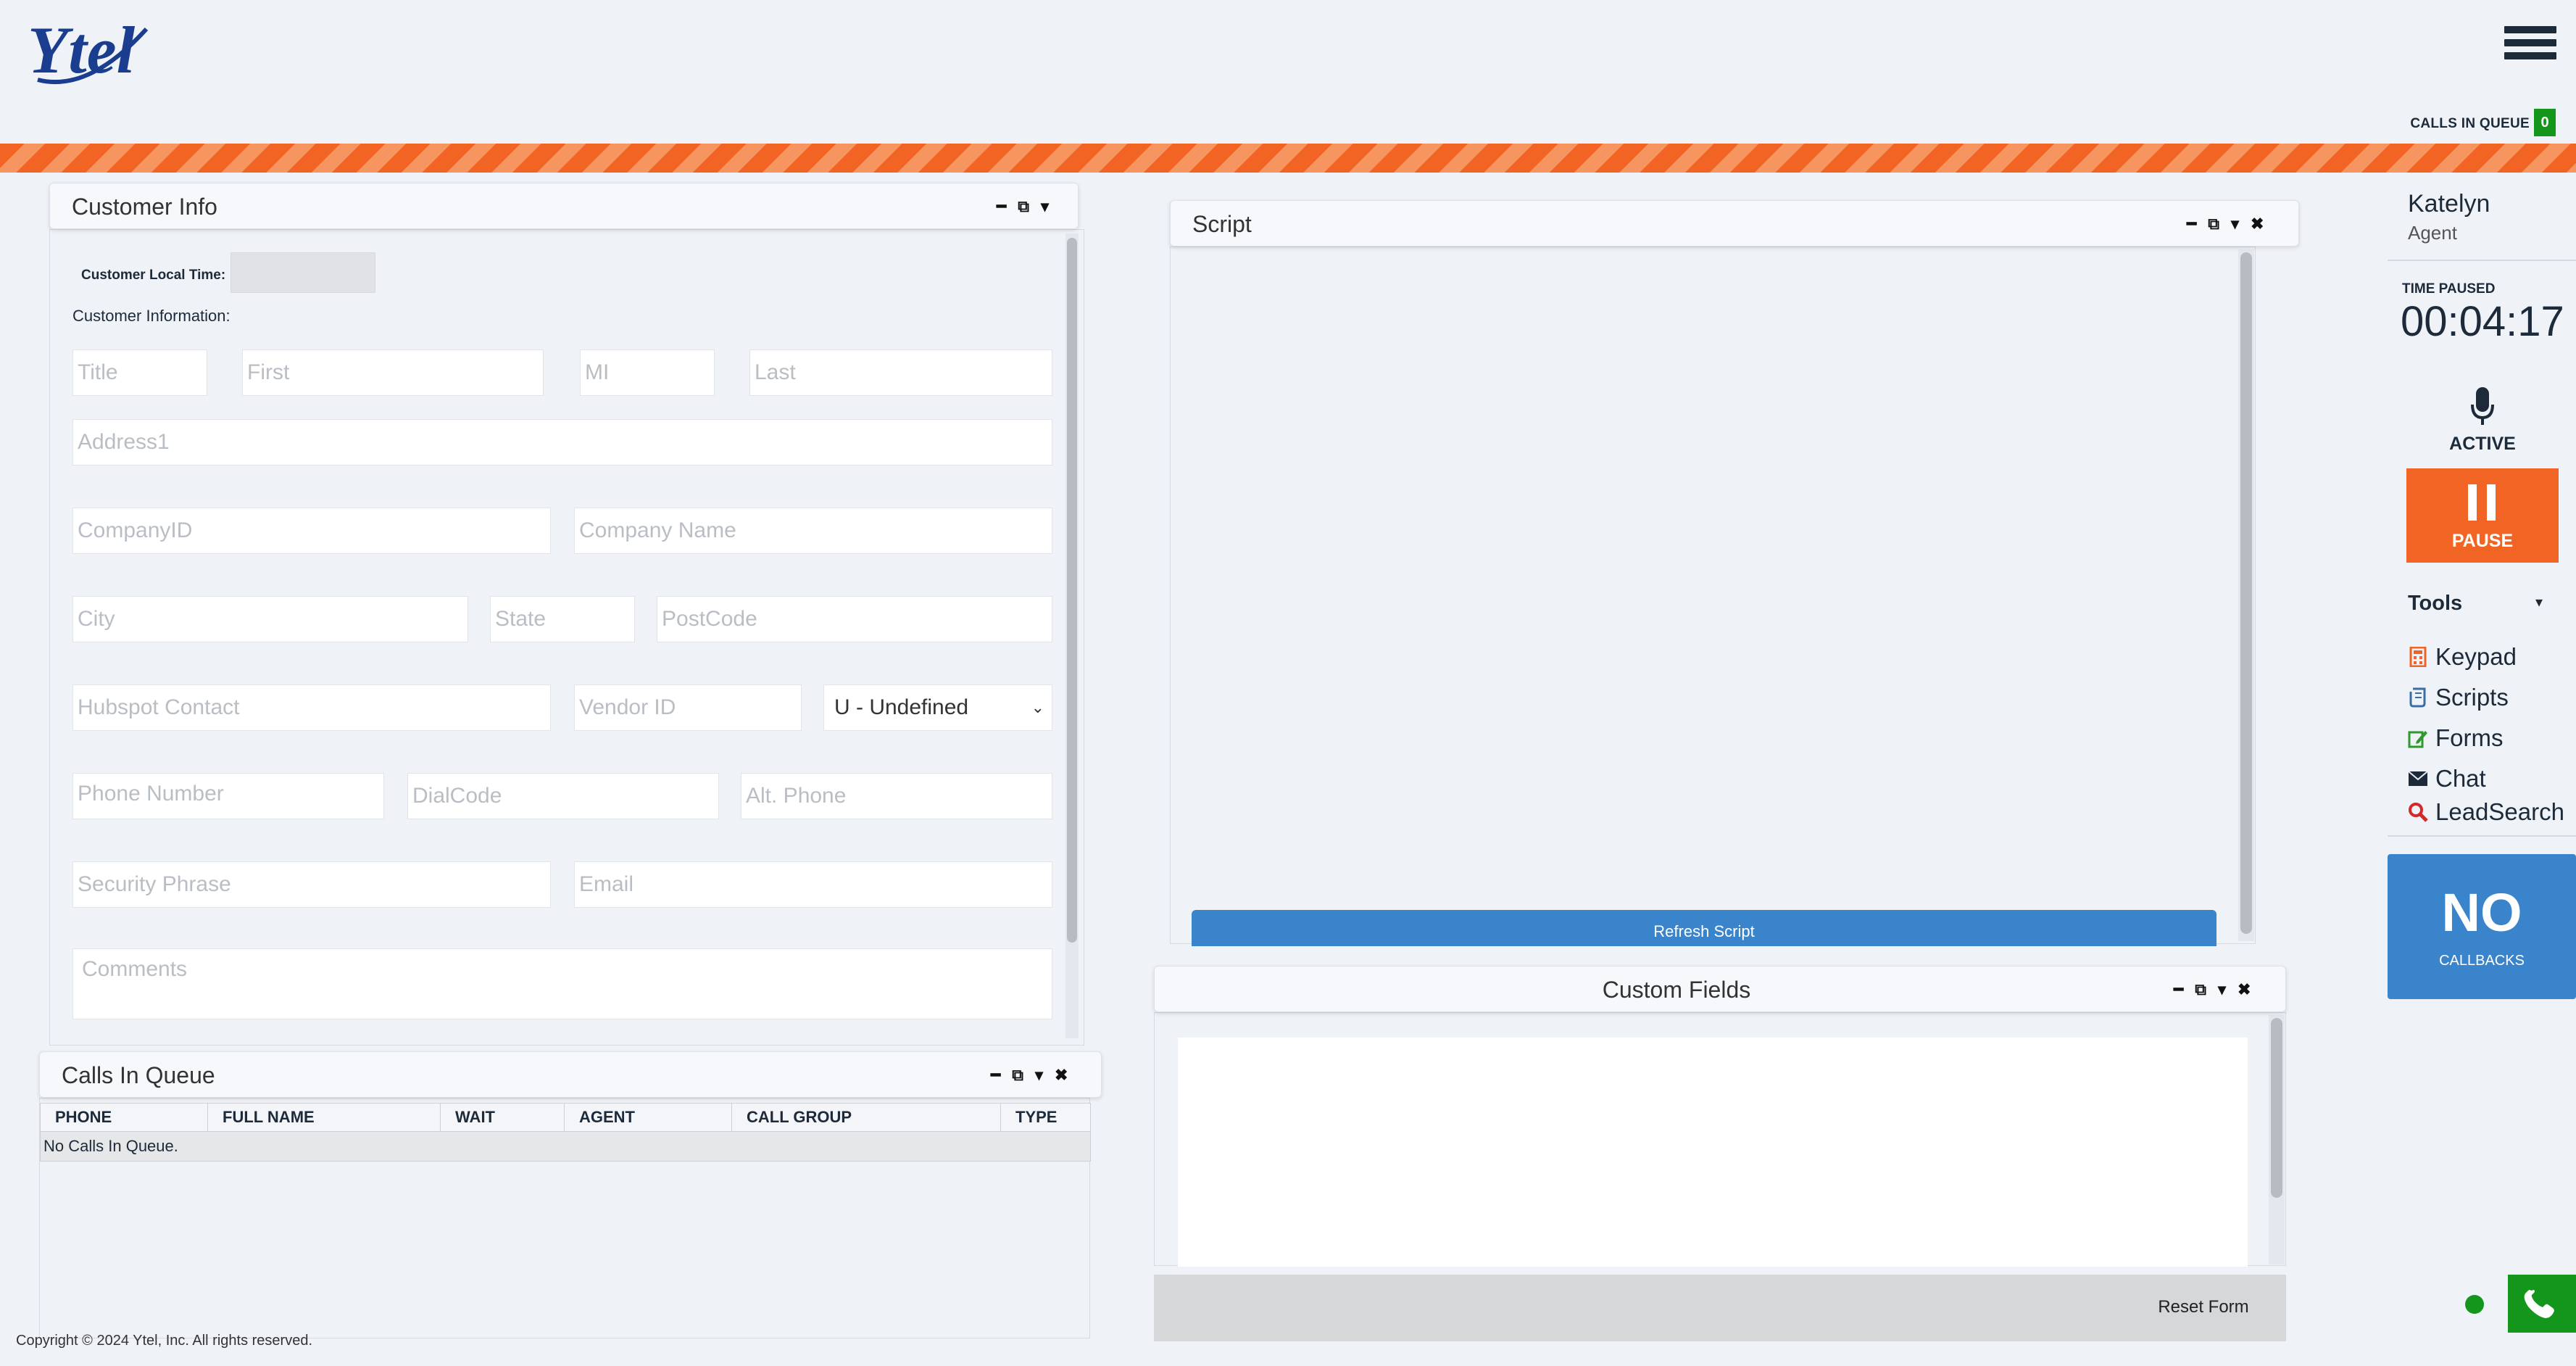 The height and width of the screenshot is (1366, 2576). Describe the element at coordinates (2482, 321) in the screenshot. I see `time-paused-value: 00:04:17` at that location.